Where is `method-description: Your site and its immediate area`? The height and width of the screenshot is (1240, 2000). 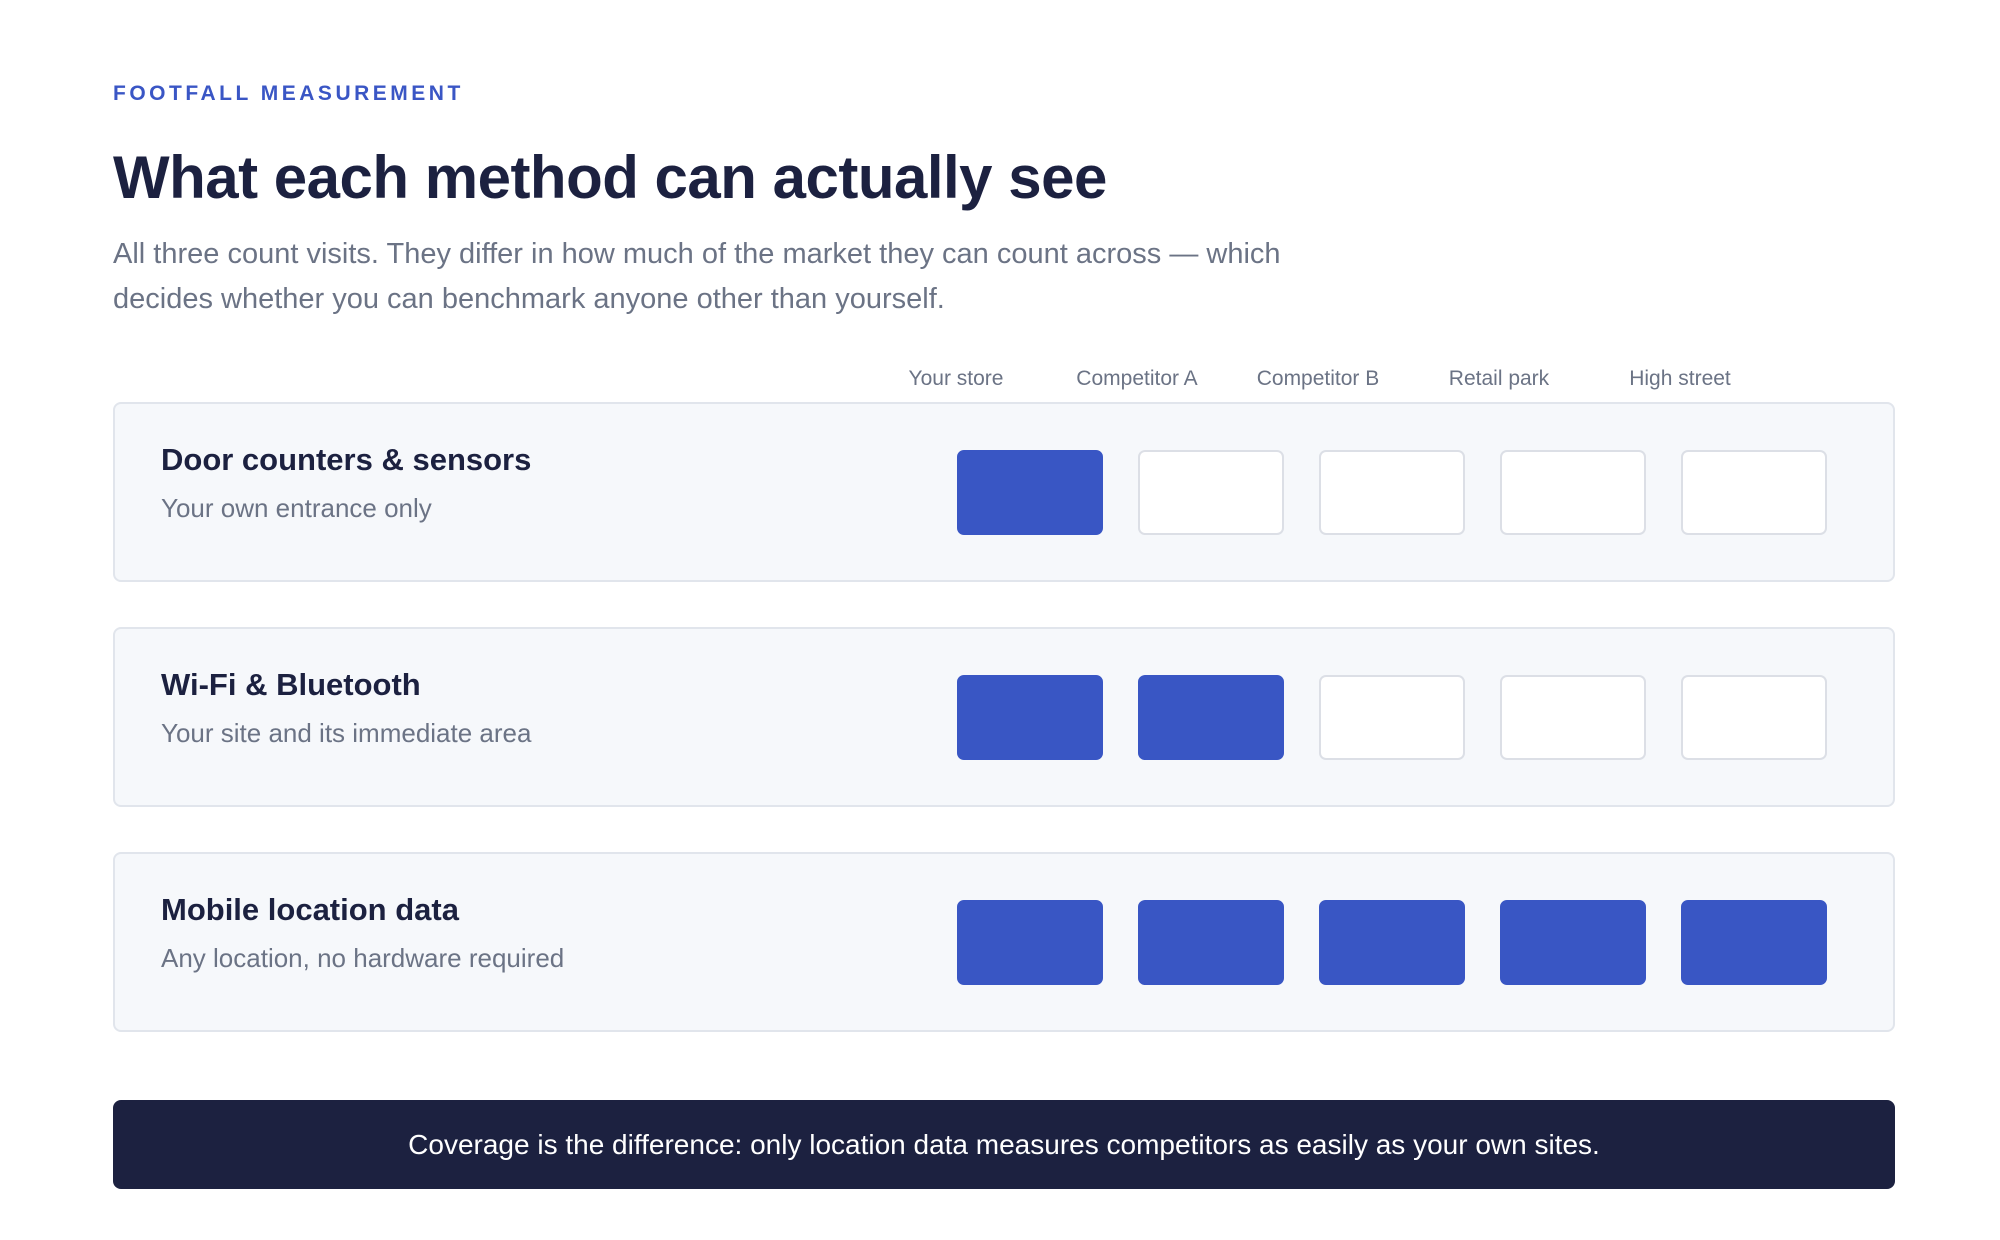 method-description: Your site and its immediate area is located at coordinates (346, 733).